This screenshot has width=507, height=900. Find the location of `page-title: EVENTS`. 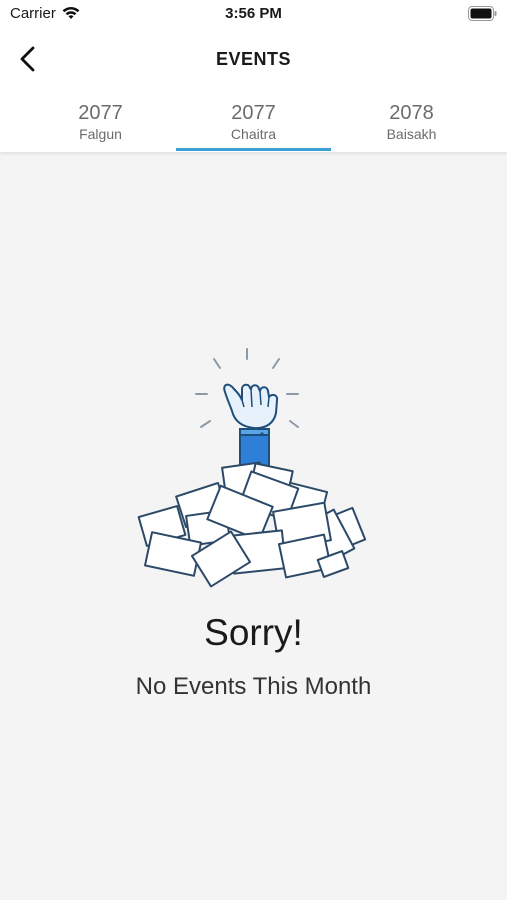

page-title: EVENTS is located at coordinates (253, 59).